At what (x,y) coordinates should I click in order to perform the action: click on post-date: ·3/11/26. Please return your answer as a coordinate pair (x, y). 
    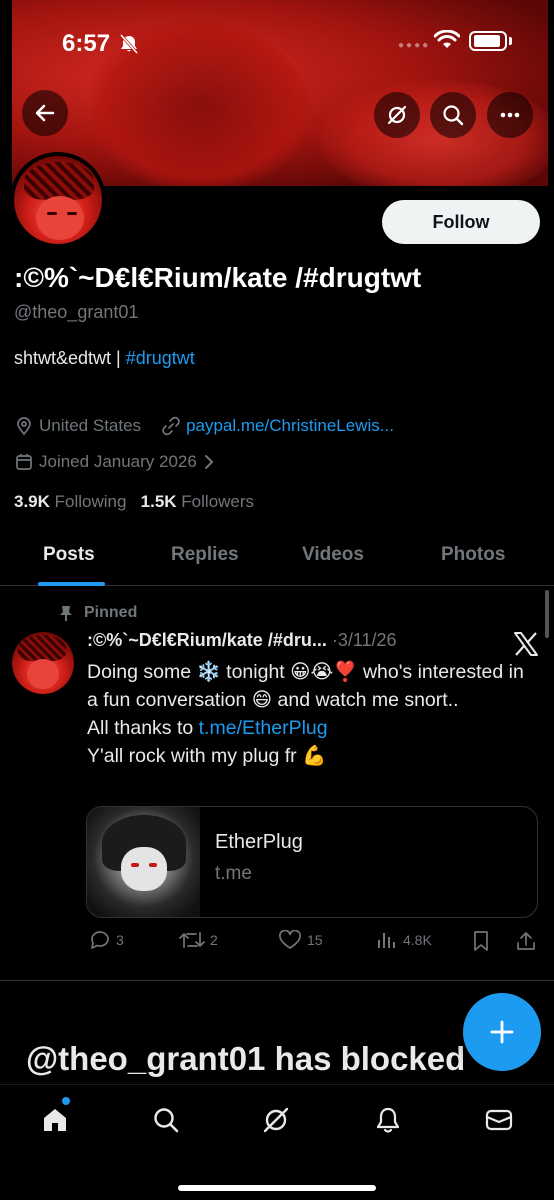
    Looking at the image, I should click on (364, 640).